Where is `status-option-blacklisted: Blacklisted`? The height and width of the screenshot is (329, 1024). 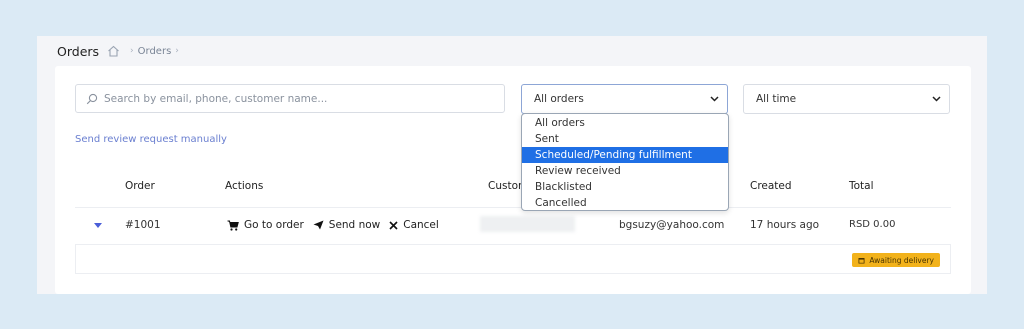 status-option-blacklisted: Blacklisted is located at coordinates (625, 187).